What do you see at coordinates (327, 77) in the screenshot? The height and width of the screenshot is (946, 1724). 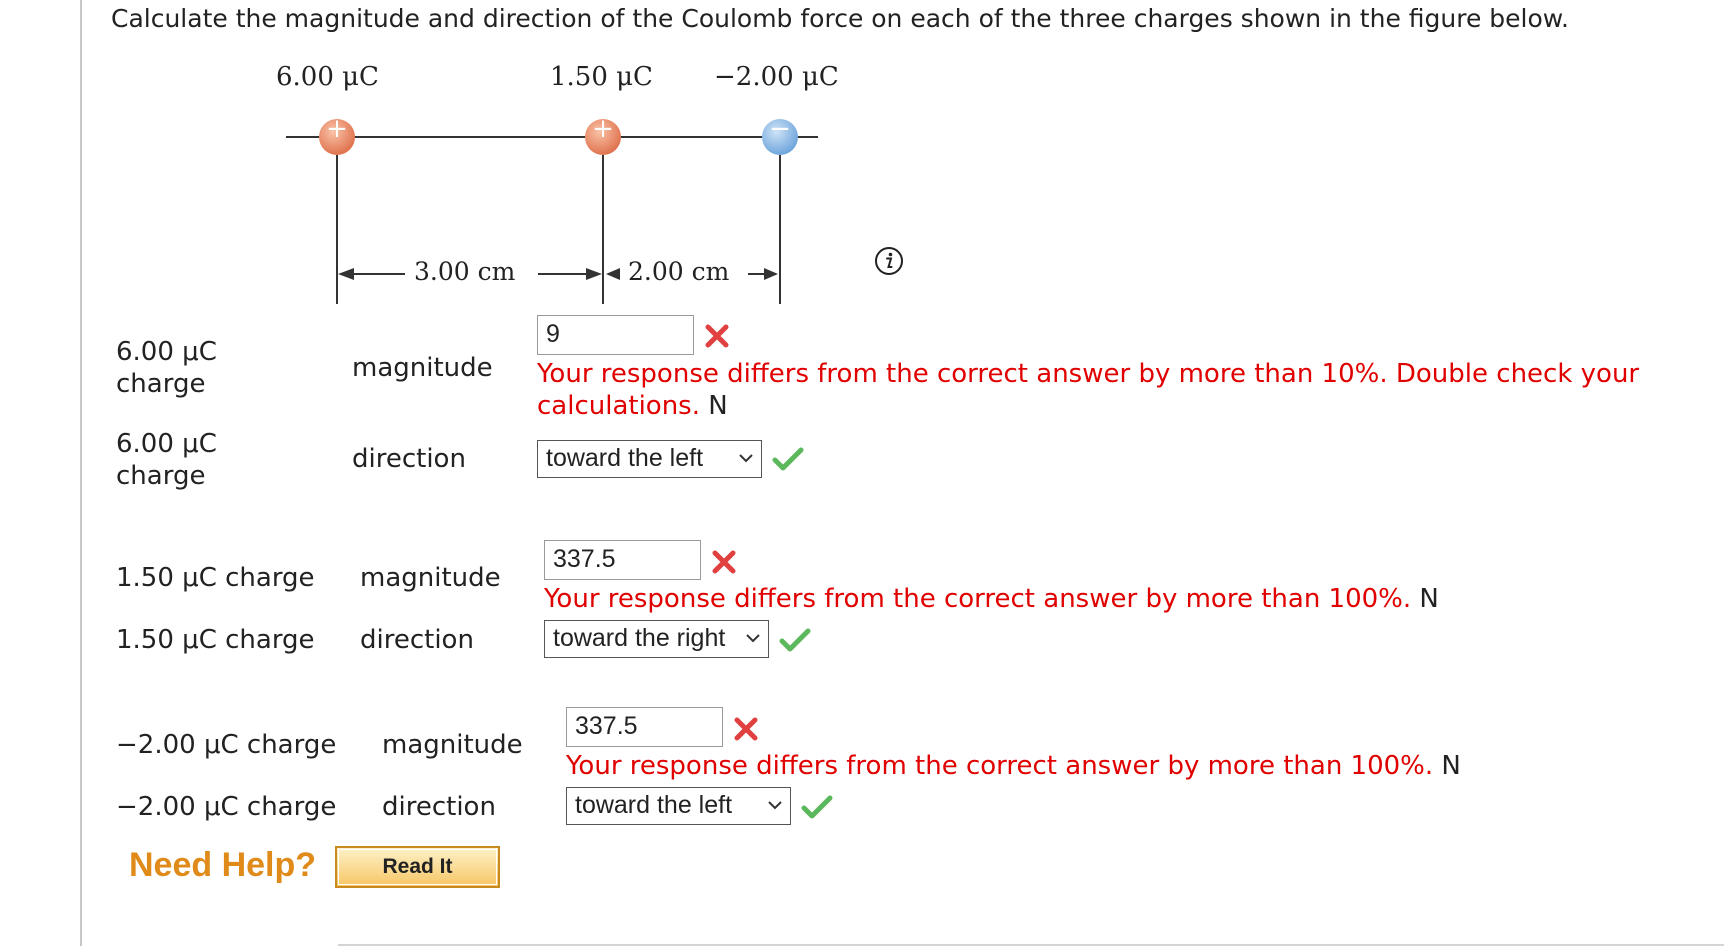 I see `charge-label-1: 6.00 μC` at bounding box center [327, 77].